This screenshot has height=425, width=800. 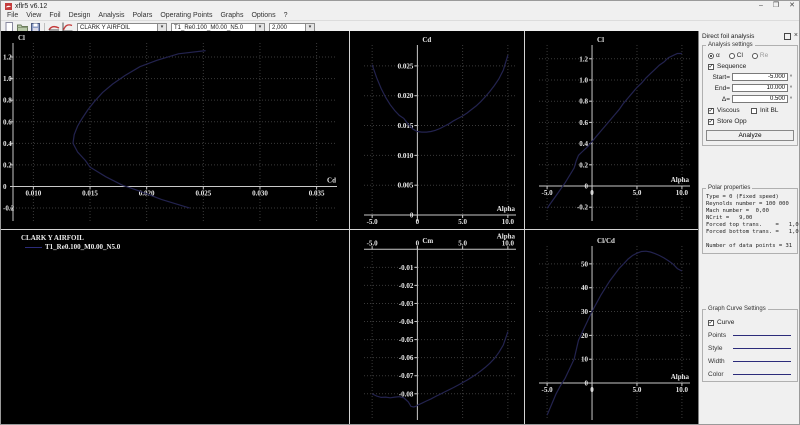 What do you see at coordinates (722, 88) in the screenshot?
I see `end-label: End=` at bounding box center [722, 88].